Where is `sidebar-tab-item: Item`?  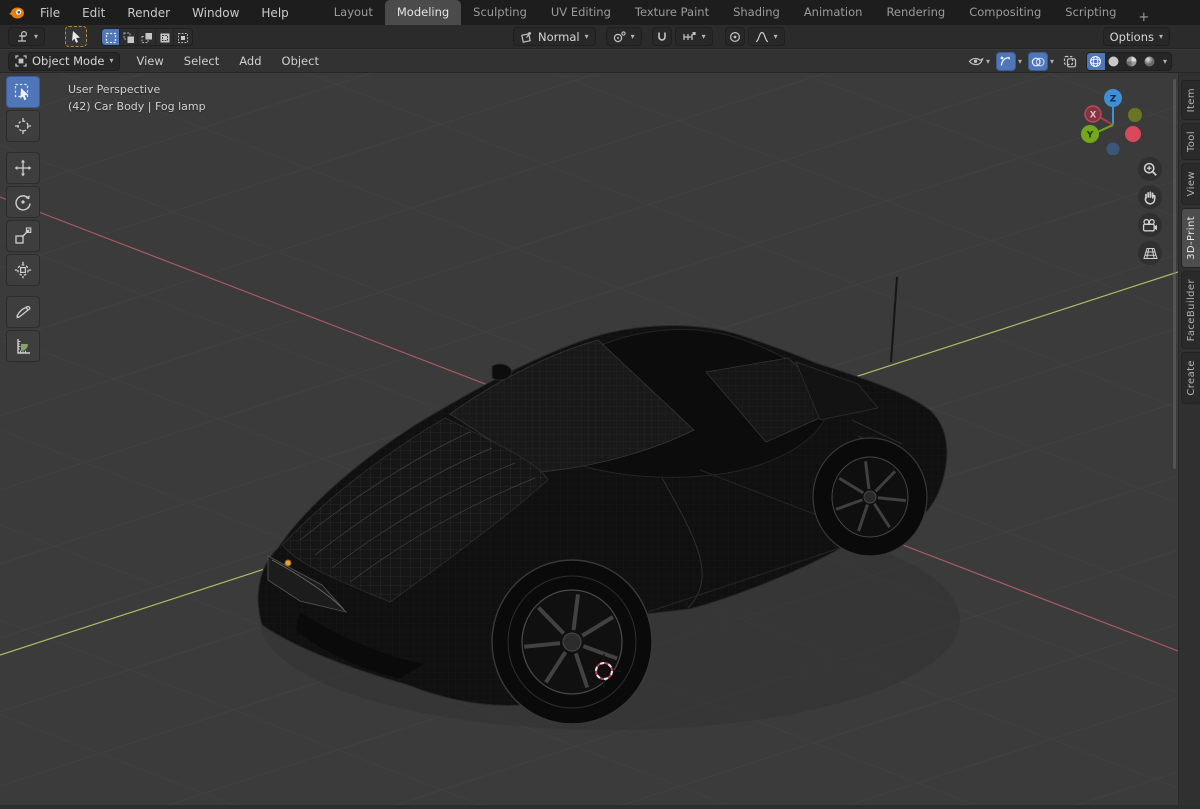
sidebar-tab-item: Item is located at coordinates (1190, 100).